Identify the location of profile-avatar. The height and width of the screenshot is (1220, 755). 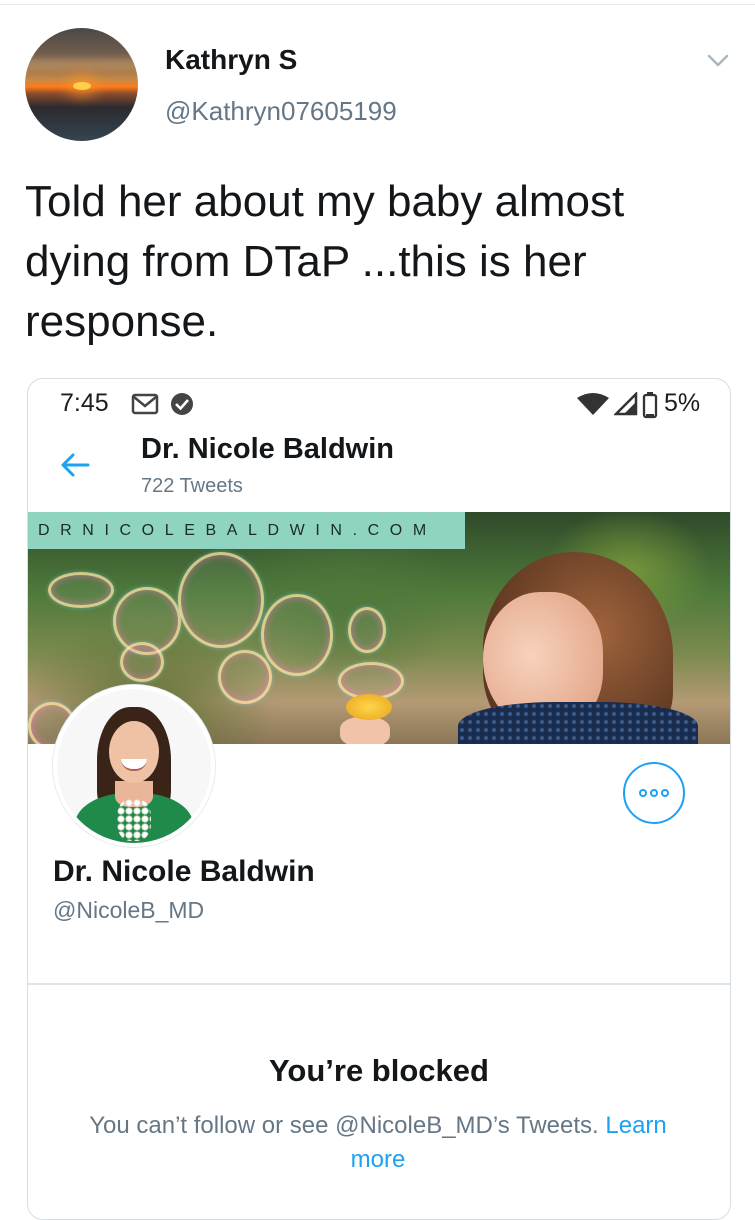
(134, 766).